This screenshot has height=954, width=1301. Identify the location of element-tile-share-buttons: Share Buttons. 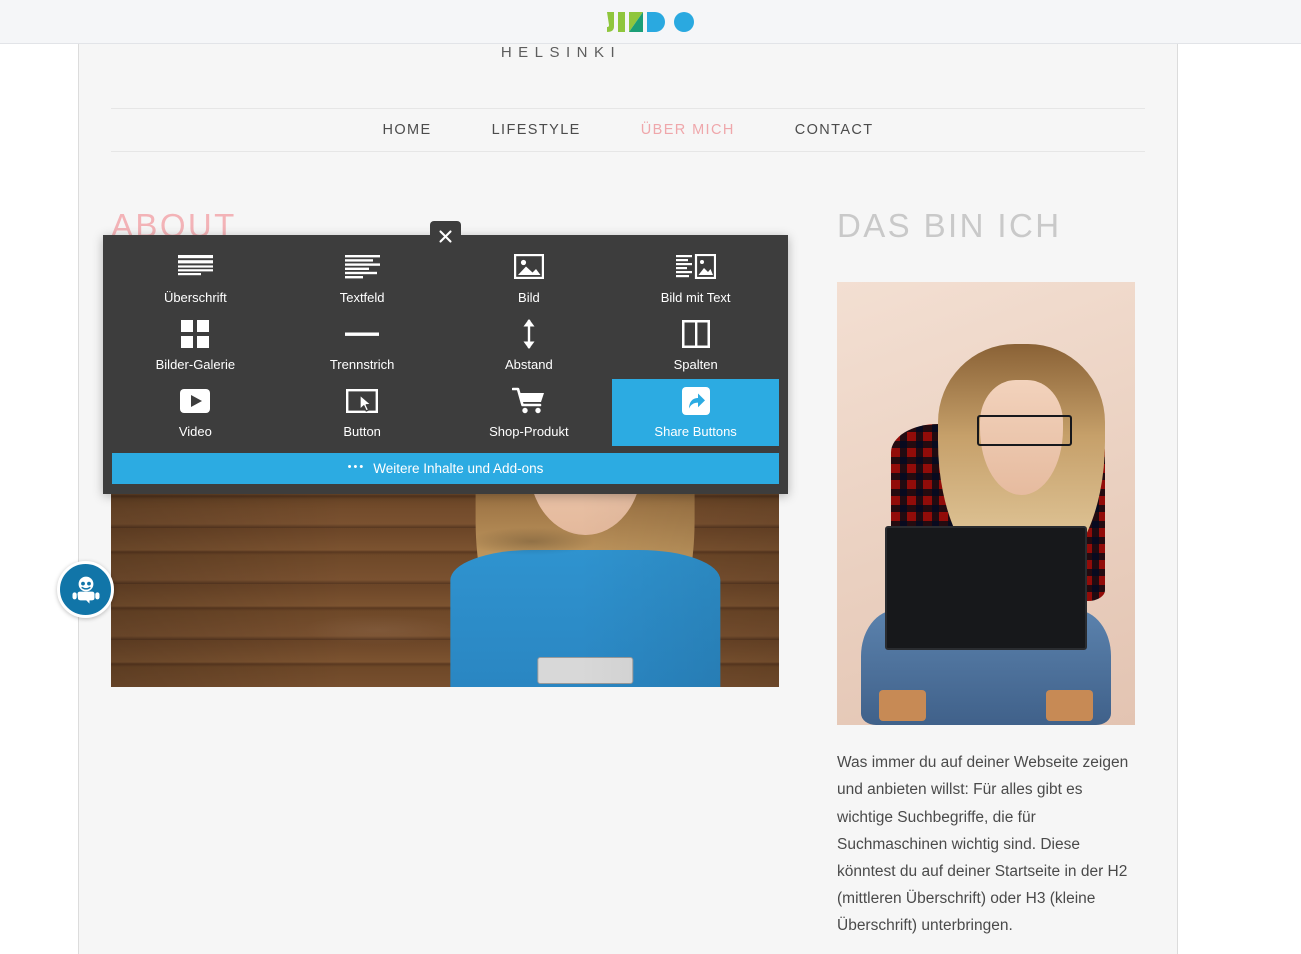
(695, 412).